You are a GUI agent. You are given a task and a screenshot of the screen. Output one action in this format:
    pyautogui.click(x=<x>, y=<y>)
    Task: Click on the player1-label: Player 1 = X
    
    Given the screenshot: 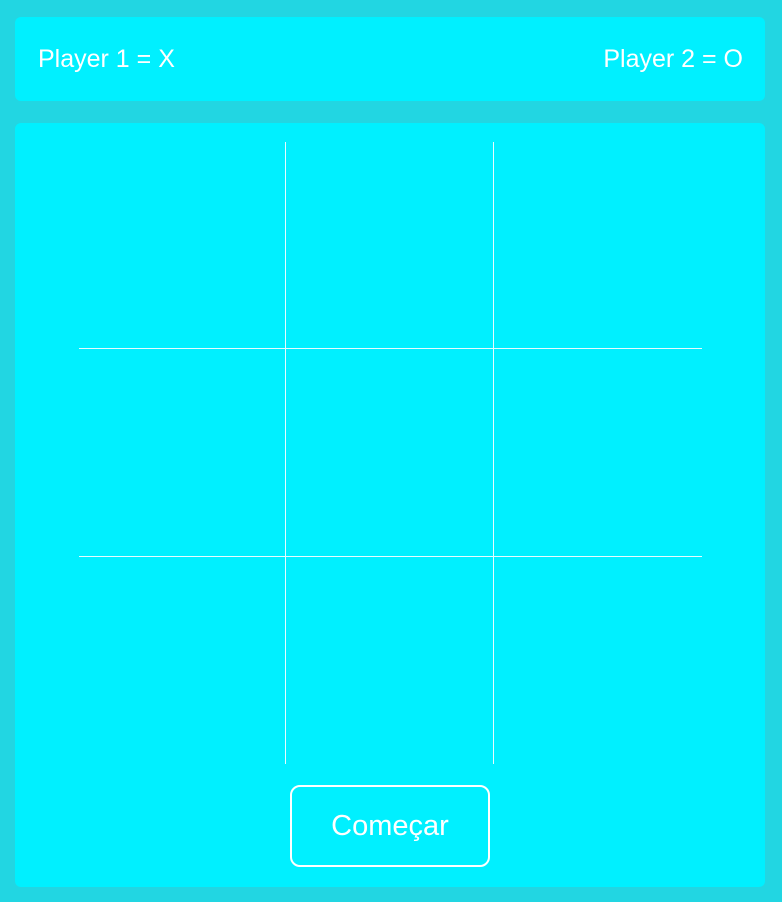 What is the action you would take?
    pyautogui.click(x=106, y=58)
    